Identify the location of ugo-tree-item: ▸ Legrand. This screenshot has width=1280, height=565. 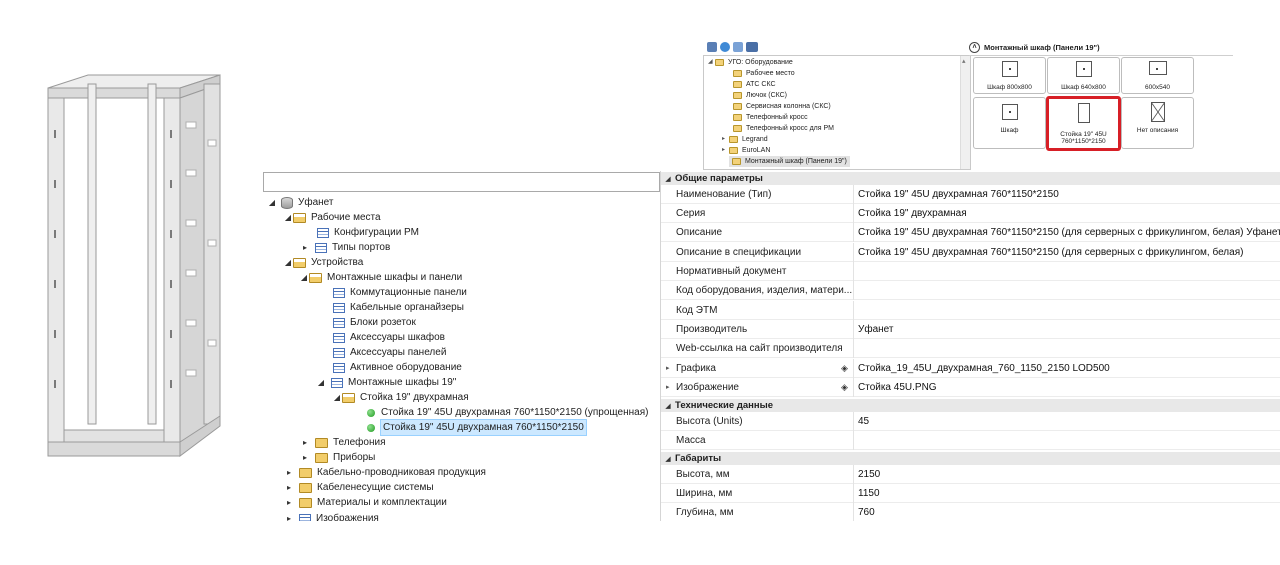
(745, 139).